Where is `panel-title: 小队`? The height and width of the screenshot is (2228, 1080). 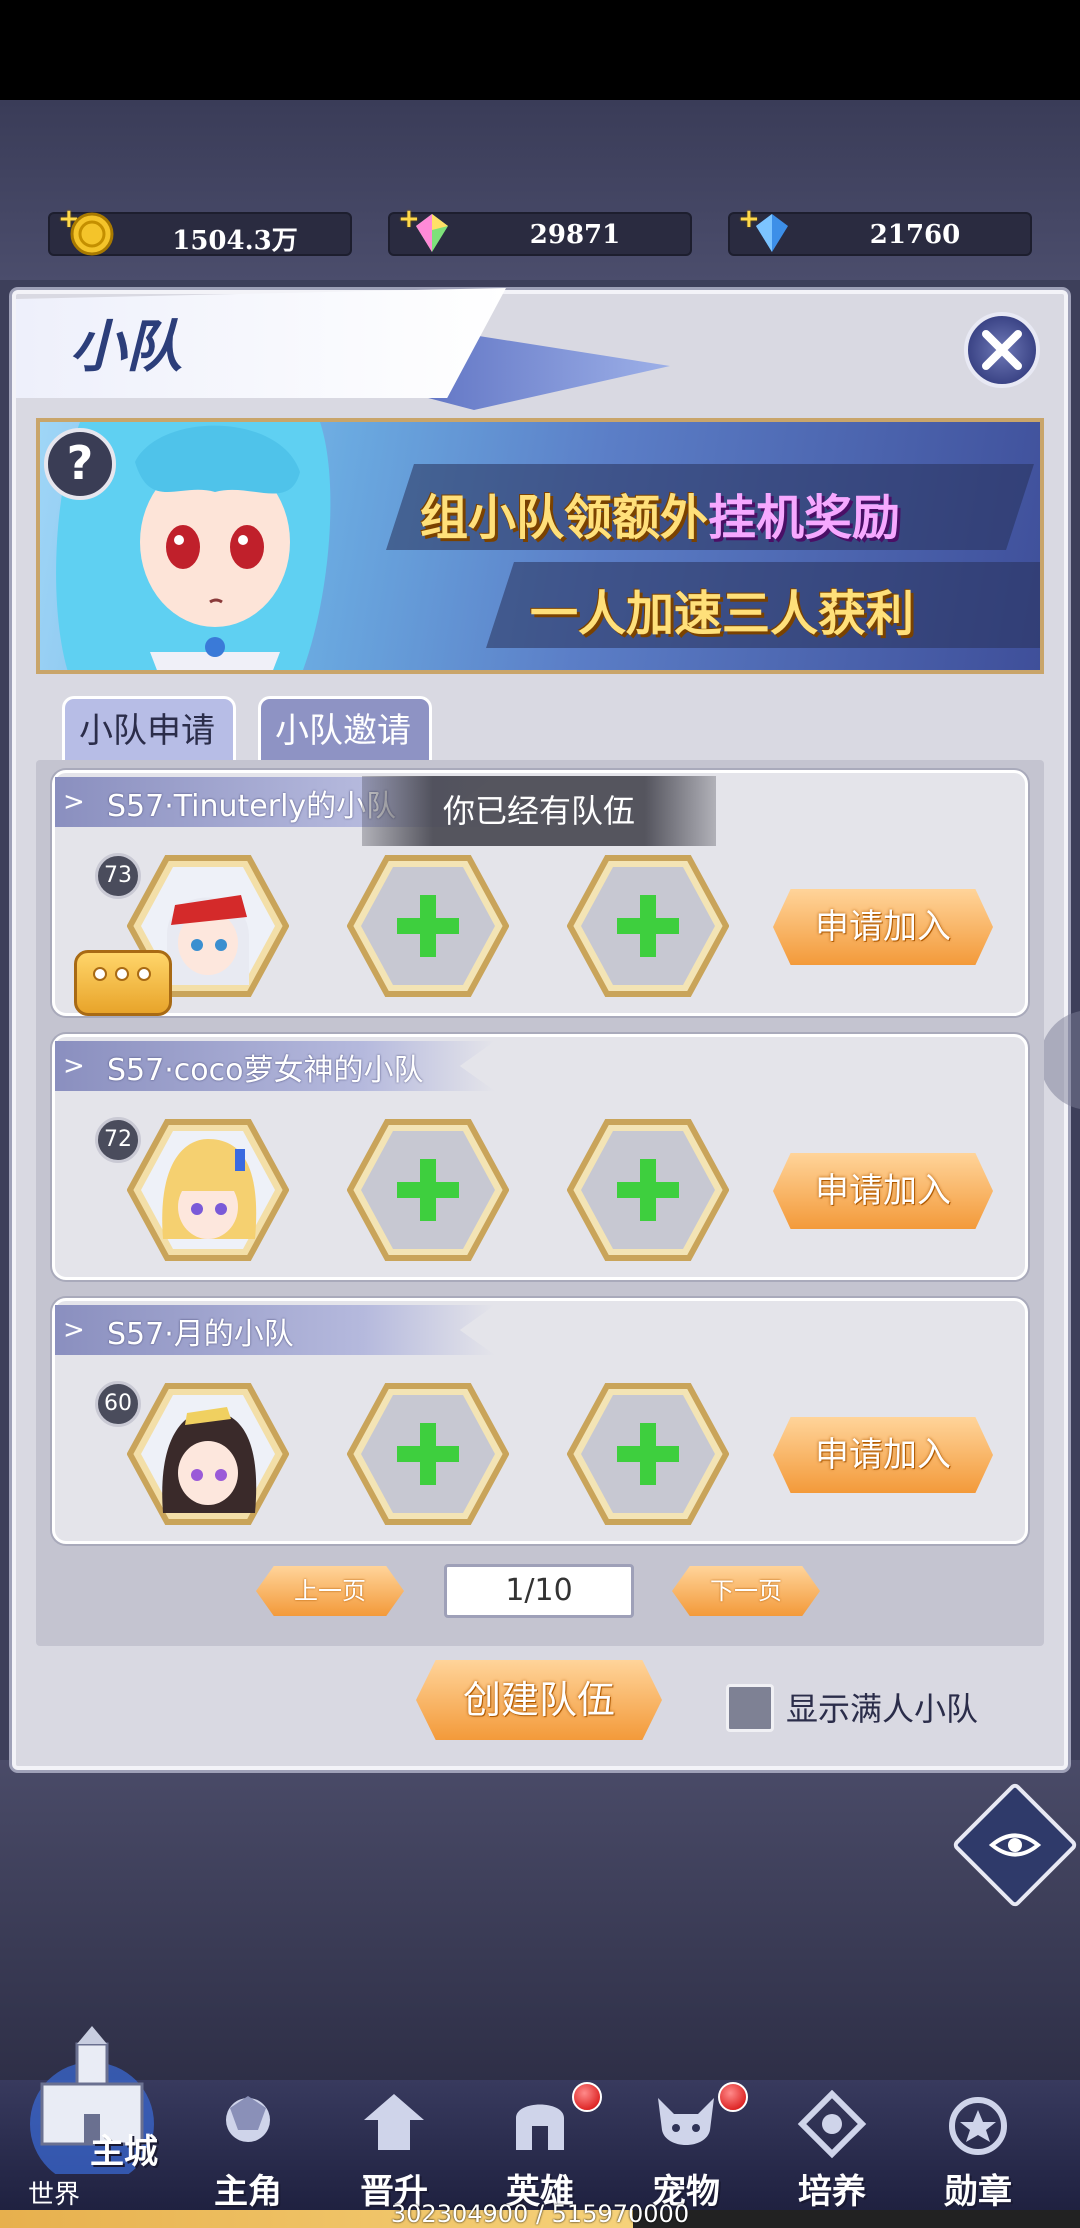
panel-title: 小队 is located at coordinates (126, 347).